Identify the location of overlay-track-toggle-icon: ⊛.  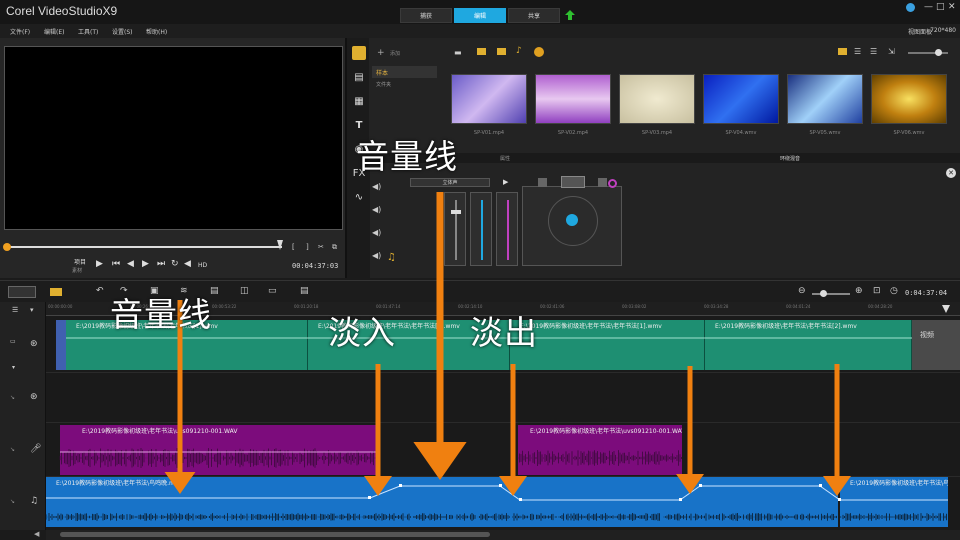
(34, 397).